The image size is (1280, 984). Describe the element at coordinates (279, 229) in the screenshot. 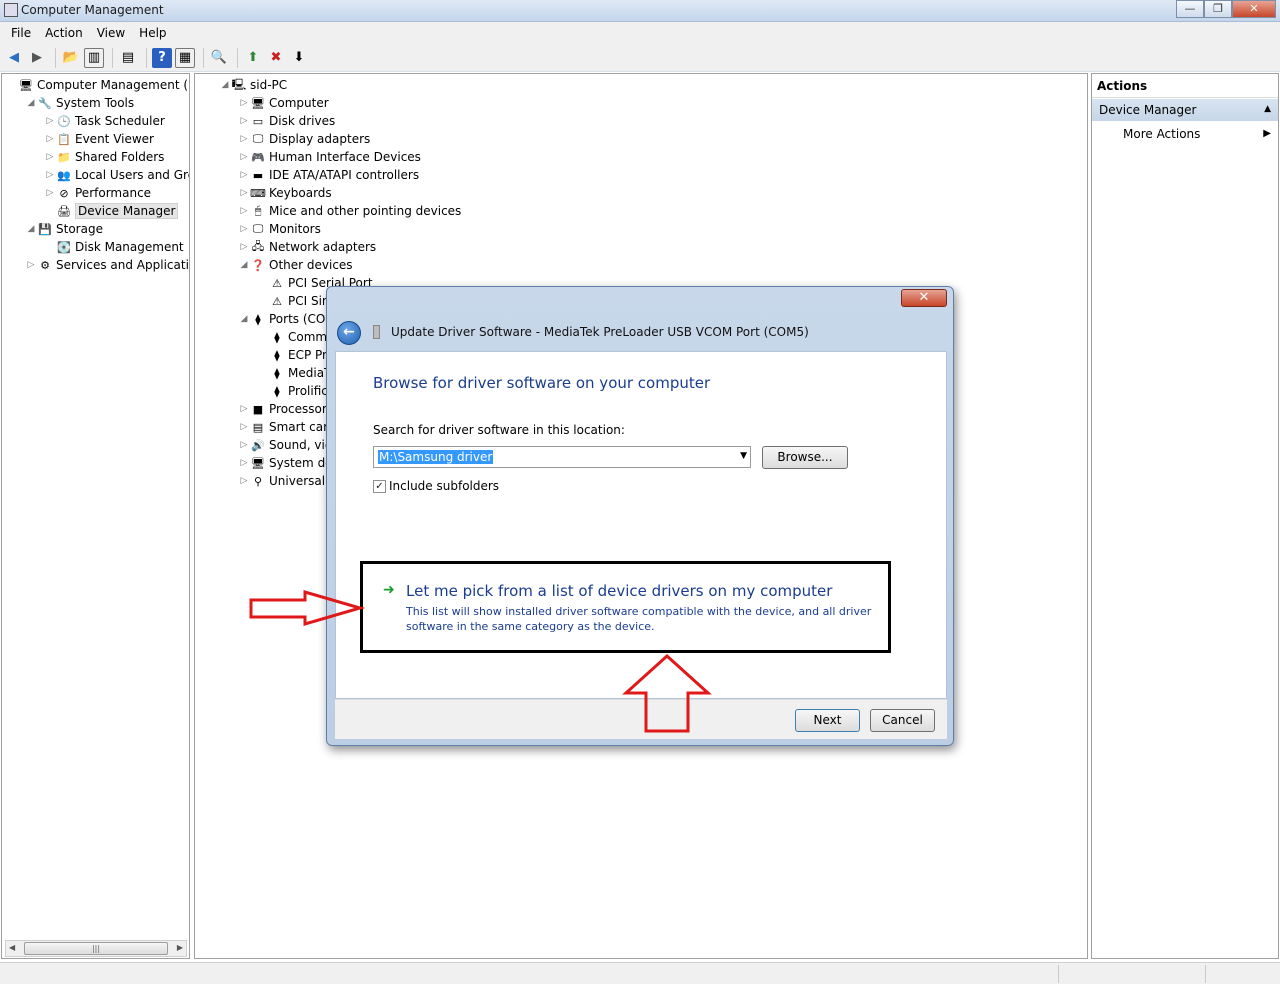

I see `device-tree-item: ▷ 🖵 Monitors` at that location.